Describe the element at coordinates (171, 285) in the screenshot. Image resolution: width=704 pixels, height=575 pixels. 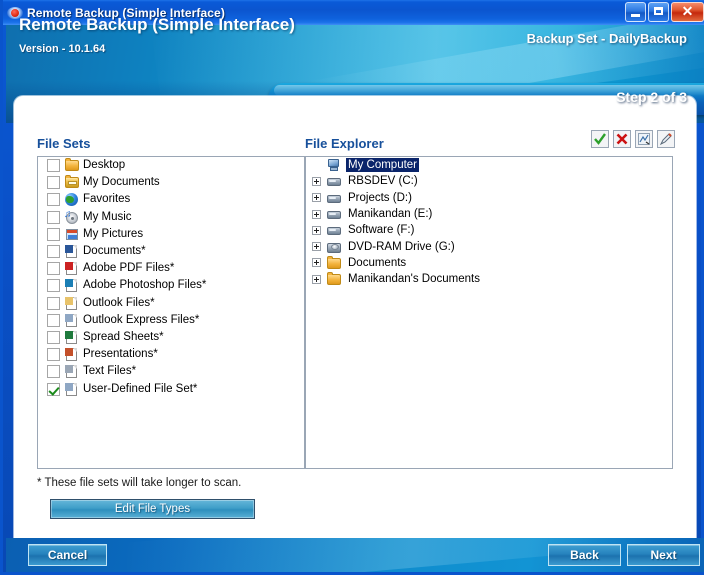
I see `file-set-row: Adobe Photoshop Files*` at that location.